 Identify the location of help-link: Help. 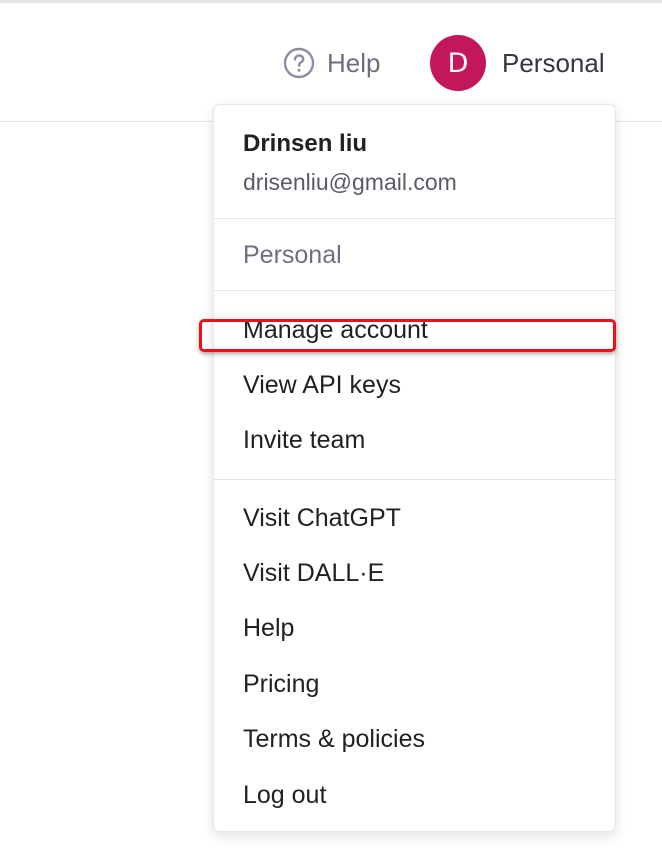
(331, 63).